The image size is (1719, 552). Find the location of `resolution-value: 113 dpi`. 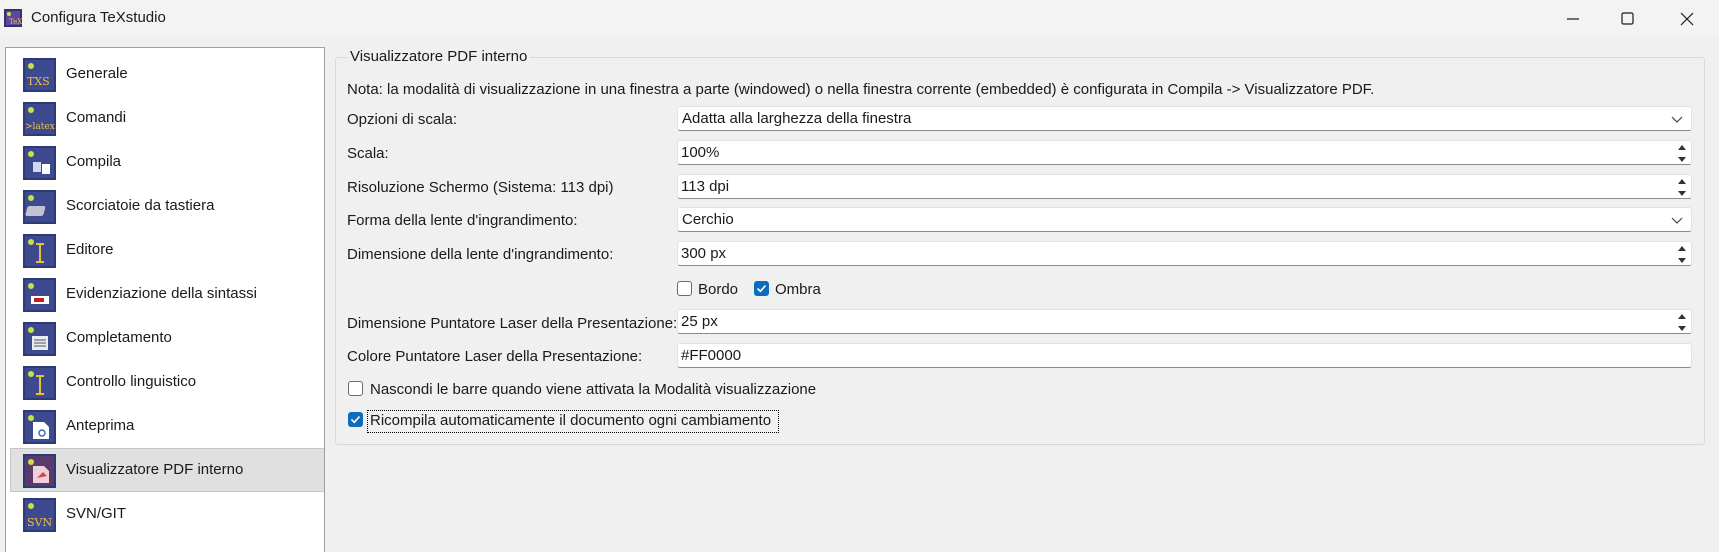

resolution-value: 113 dpi is located at coordinates (705, 186).